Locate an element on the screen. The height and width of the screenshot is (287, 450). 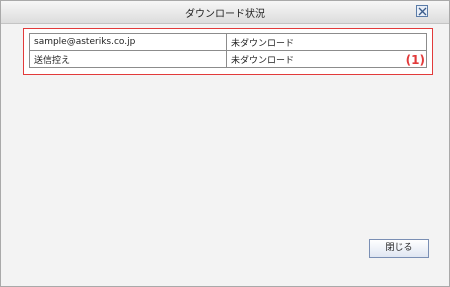
close-icon is located at coordinates (422, 11).